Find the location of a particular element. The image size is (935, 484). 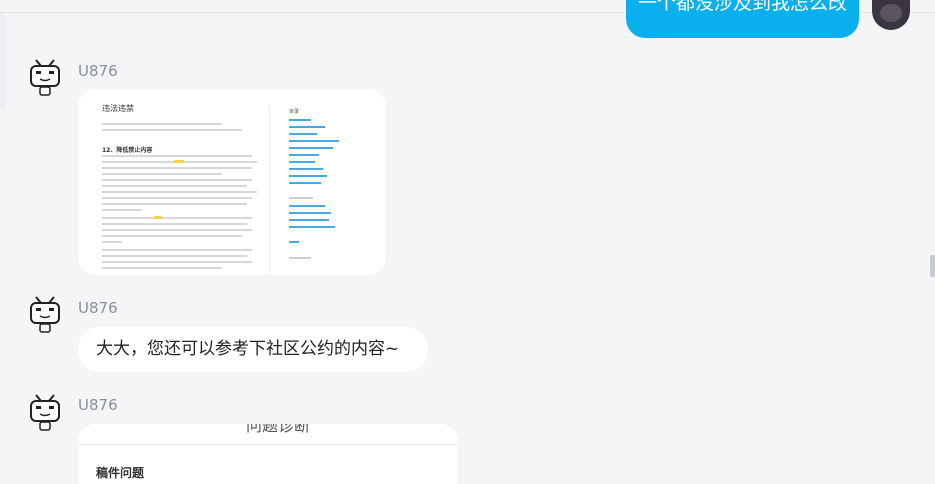

image-message: 违法违禁 12、降低禁止内容 目录 is located at coordinates (232, 182).